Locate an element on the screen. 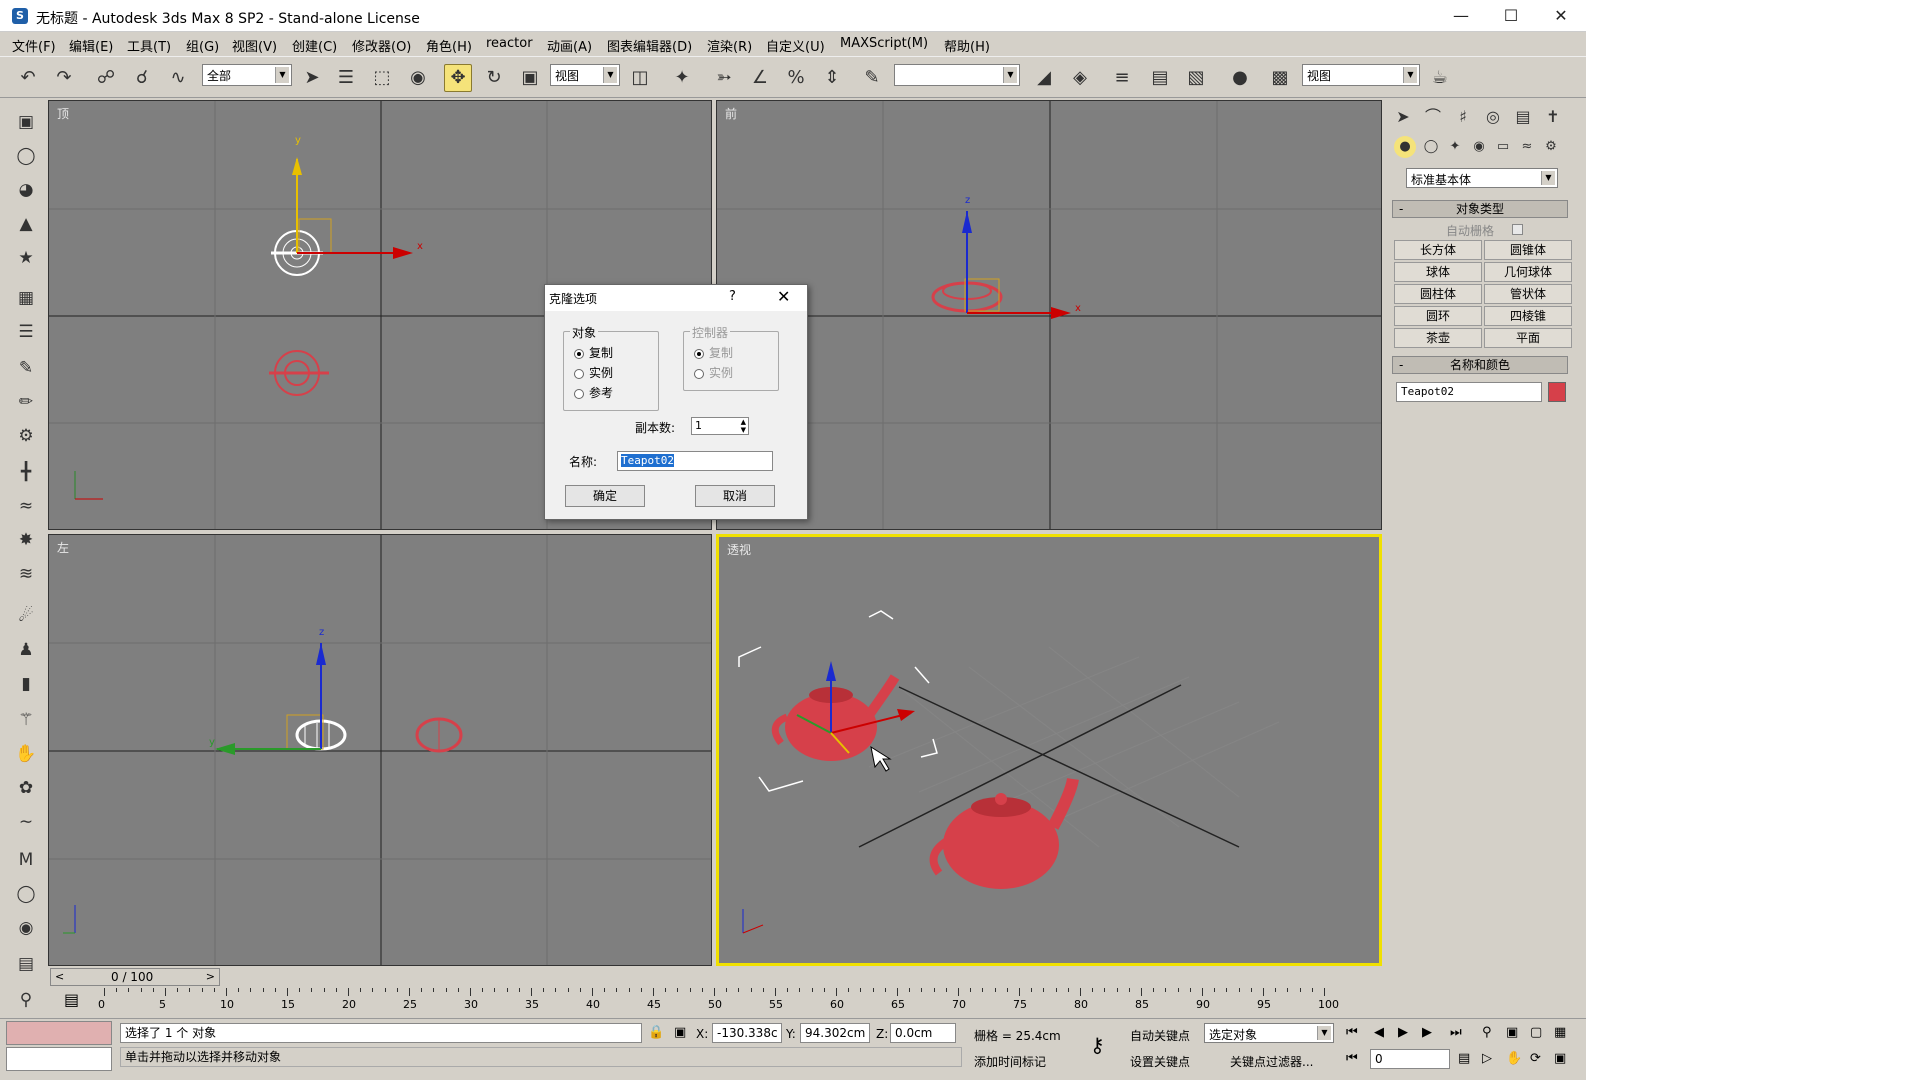  z-coord-field: 0.0cm is located at coordinates (923, 1033).